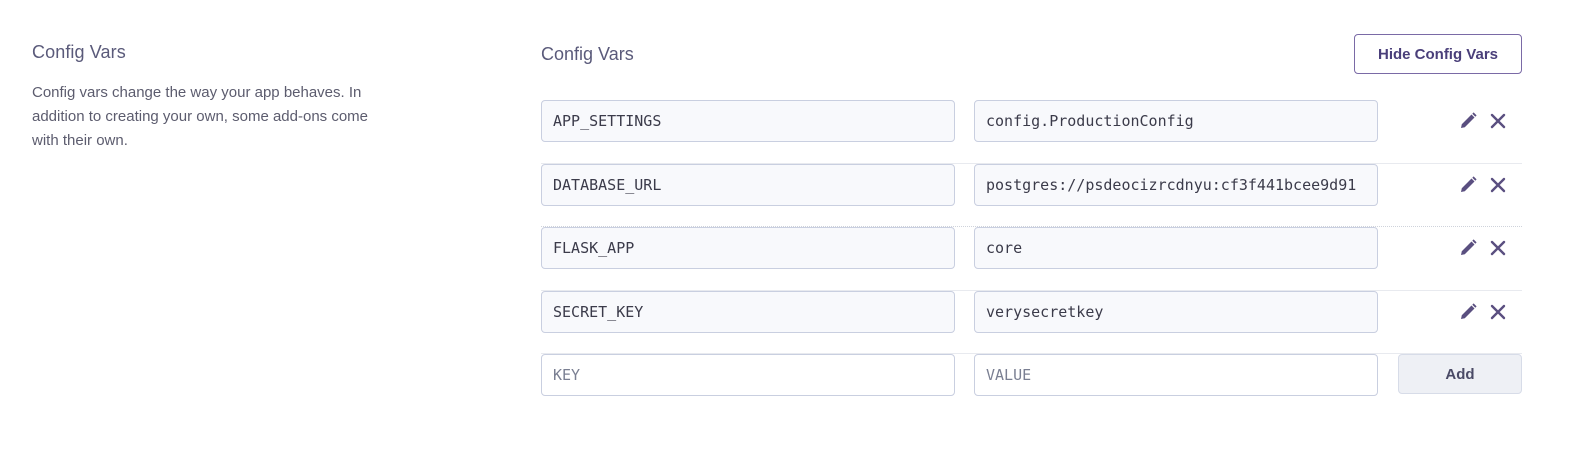  Describe the element at coordinates (587, 54) in the screenshot. I see `panel-title: Config Vars` at that location.